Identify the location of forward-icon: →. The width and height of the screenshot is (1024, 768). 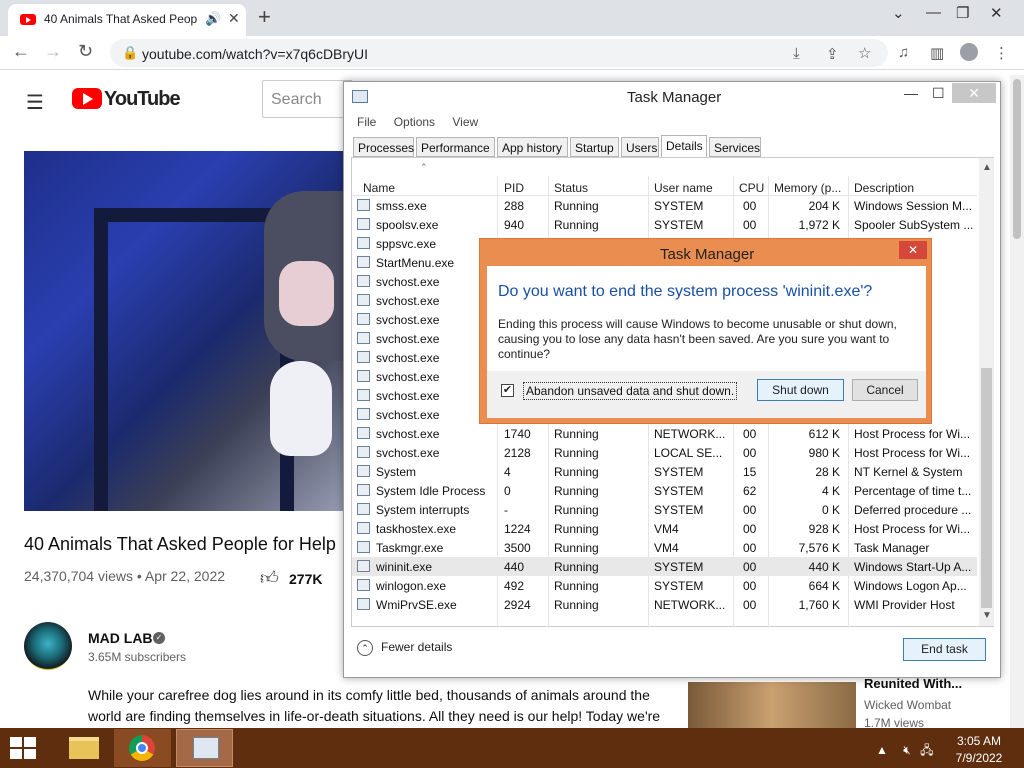
(53, 51).